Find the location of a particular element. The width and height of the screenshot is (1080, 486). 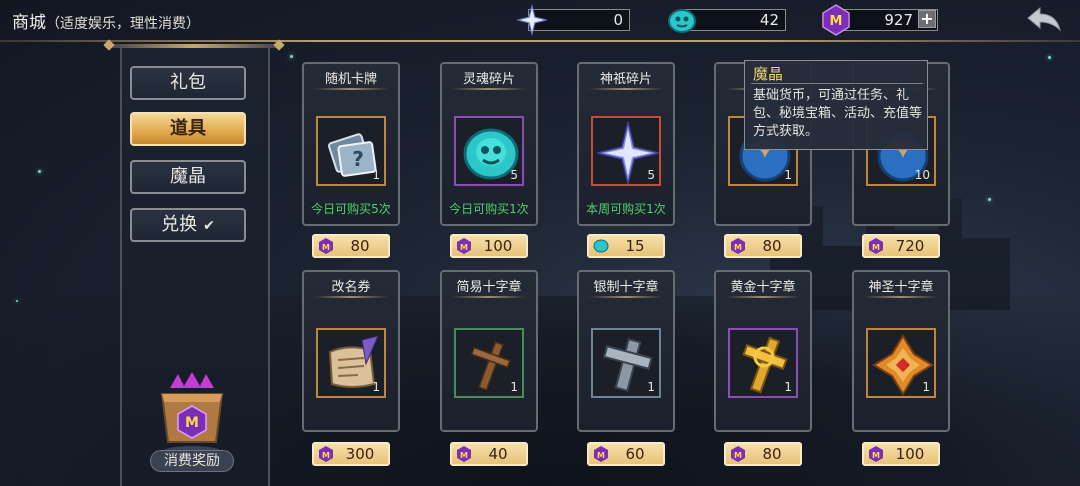

price-value: 720 is located at coordinates (910, 246).